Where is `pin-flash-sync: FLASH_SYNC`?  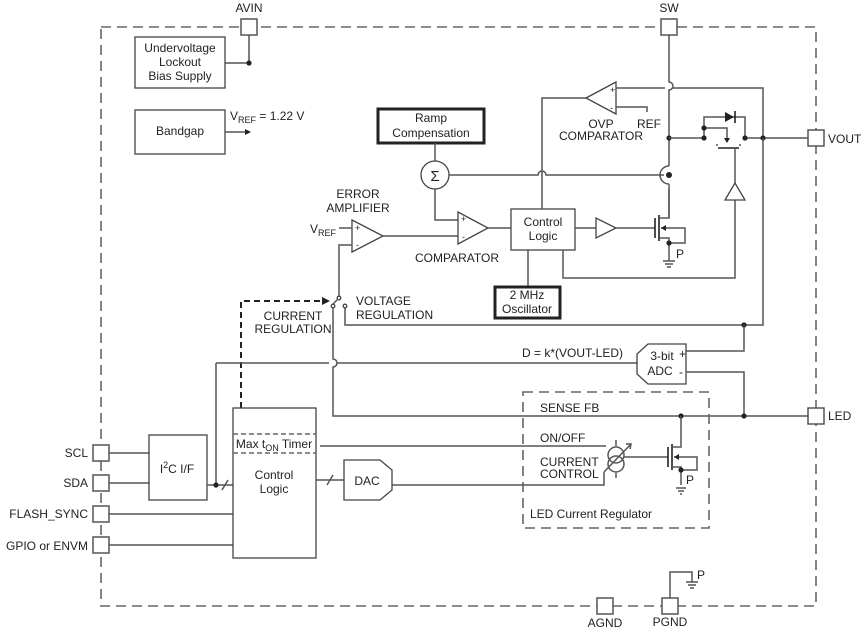 pin-flash-sync: FLASH_SYNC is located at coordinates (59, 514).